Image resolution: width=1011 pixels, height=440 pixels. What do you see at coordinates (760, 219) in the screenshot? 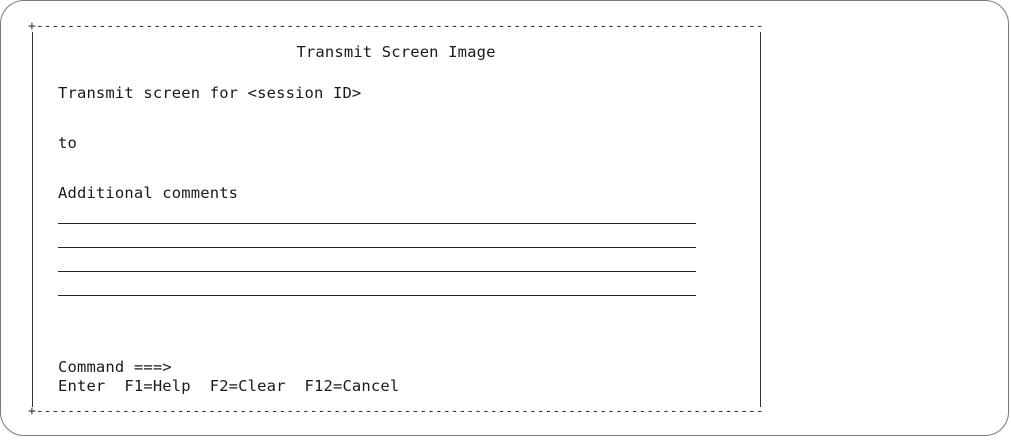
I see `dialog-right-border` at bounding box center [760, 219].